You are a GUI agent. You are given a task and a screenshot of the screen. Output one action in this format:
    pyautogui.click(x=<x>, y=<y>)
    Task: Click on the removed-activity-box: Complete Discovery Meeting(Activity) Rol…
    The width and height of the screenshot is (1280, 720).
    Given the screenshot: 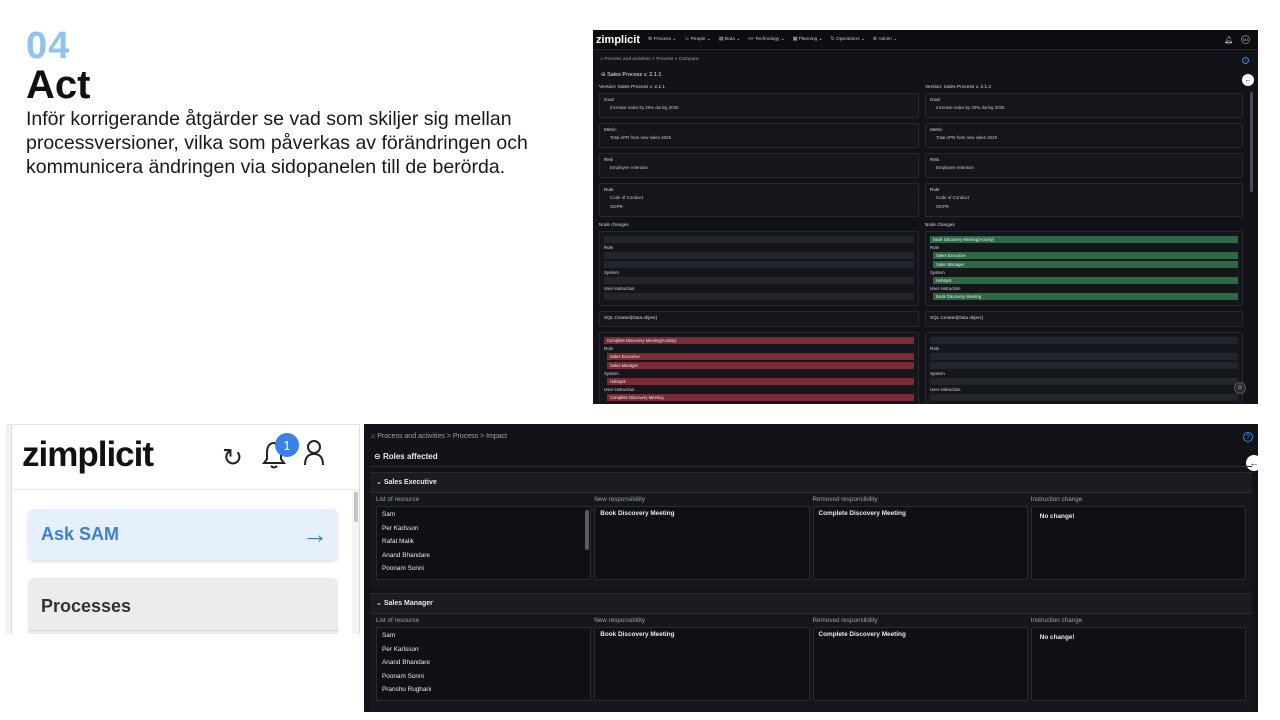 What is the action you would take?
    pyautogui.click(x=759, y=368)
    